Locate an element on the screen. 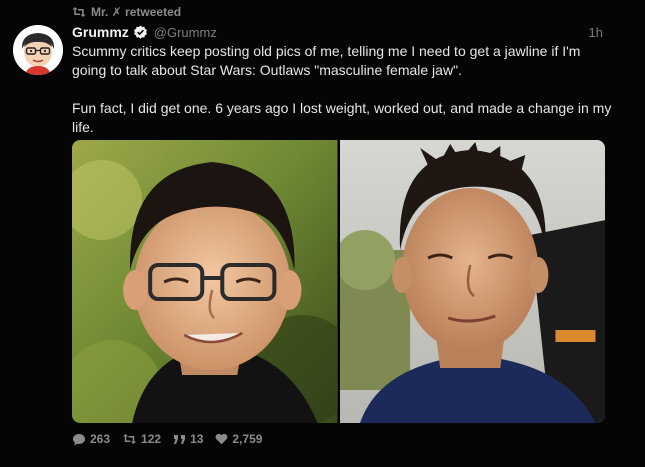  retweet-button: 122 is located at coordinates (141, 439).